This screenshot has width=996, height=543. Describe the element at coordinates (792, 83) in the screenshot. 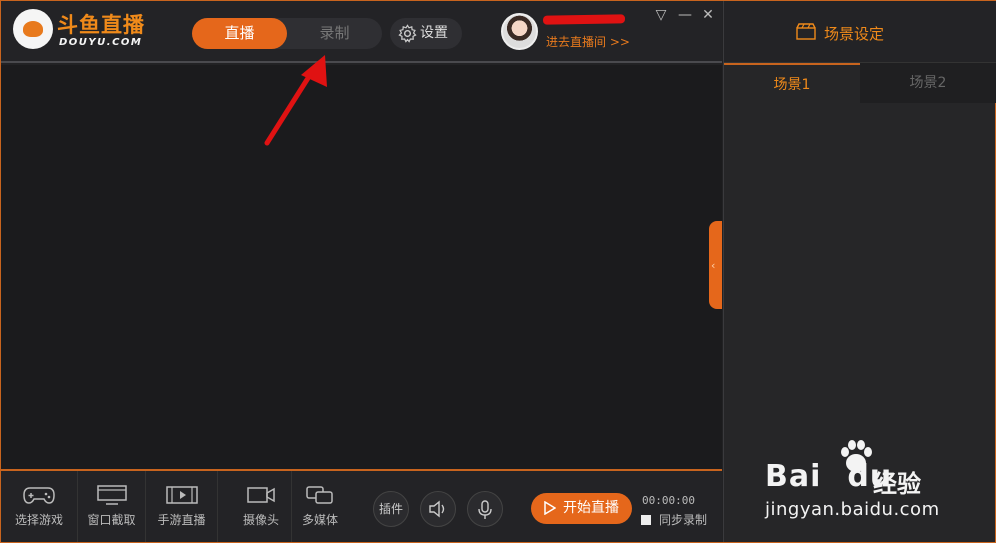

I see `tab-scene-1: 场景1` at that location.